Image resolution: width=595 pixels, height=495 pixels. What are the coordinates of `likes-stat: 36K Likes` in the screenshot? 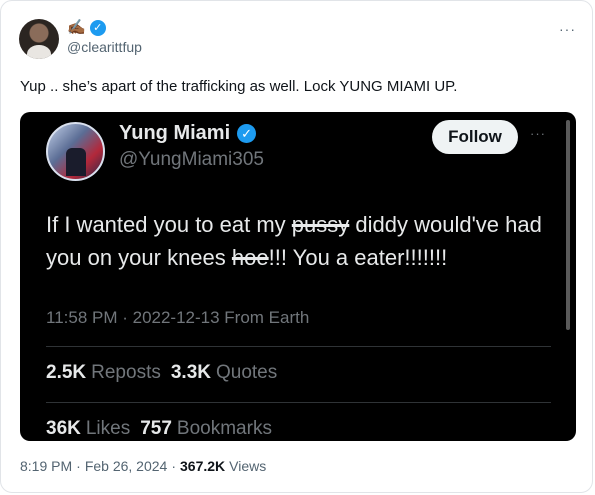 It's located at (88, 429).